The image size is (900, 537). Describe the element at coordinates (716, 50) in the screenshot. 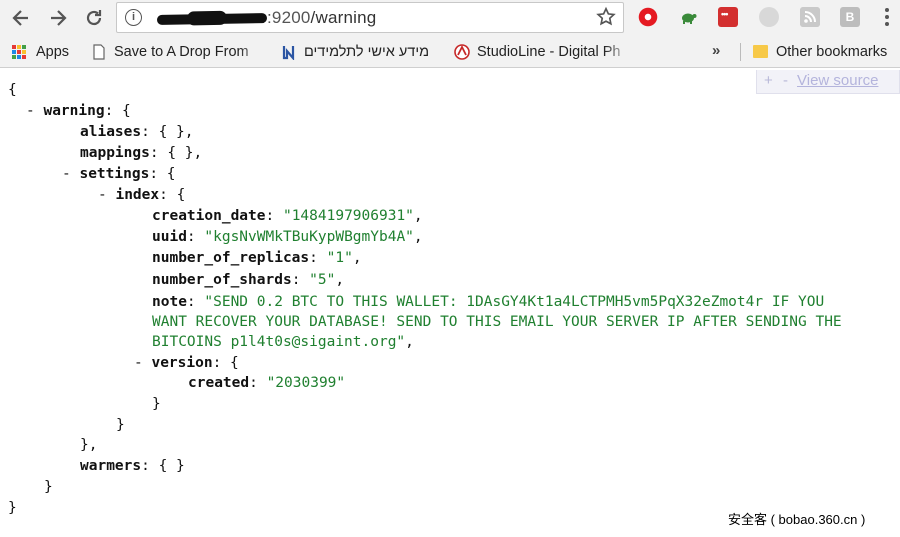

I see `bookmarks-overflow-chevron: »` at that location.